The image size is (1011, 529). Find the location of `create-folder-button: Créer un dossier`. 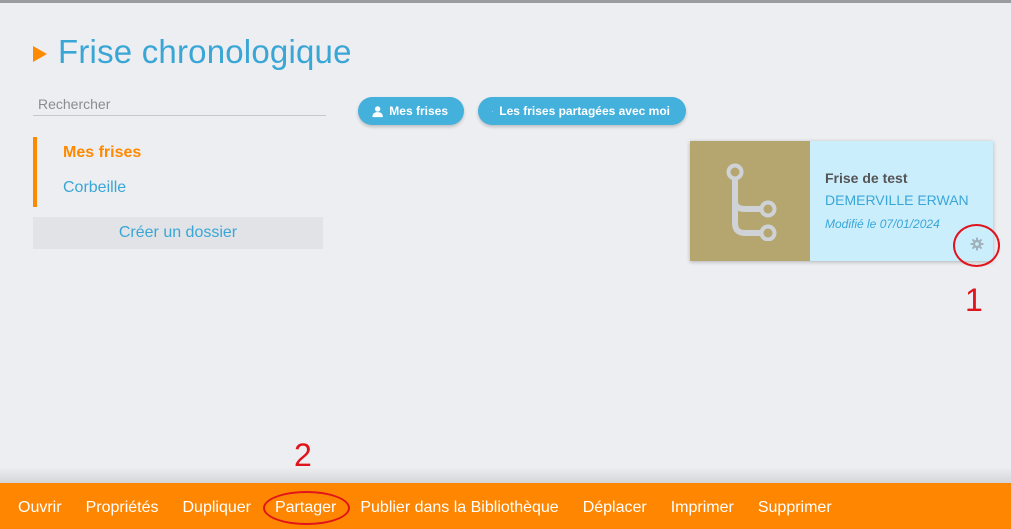

create-folder-button: Créer un dossier is located at coordinates (178, 233).